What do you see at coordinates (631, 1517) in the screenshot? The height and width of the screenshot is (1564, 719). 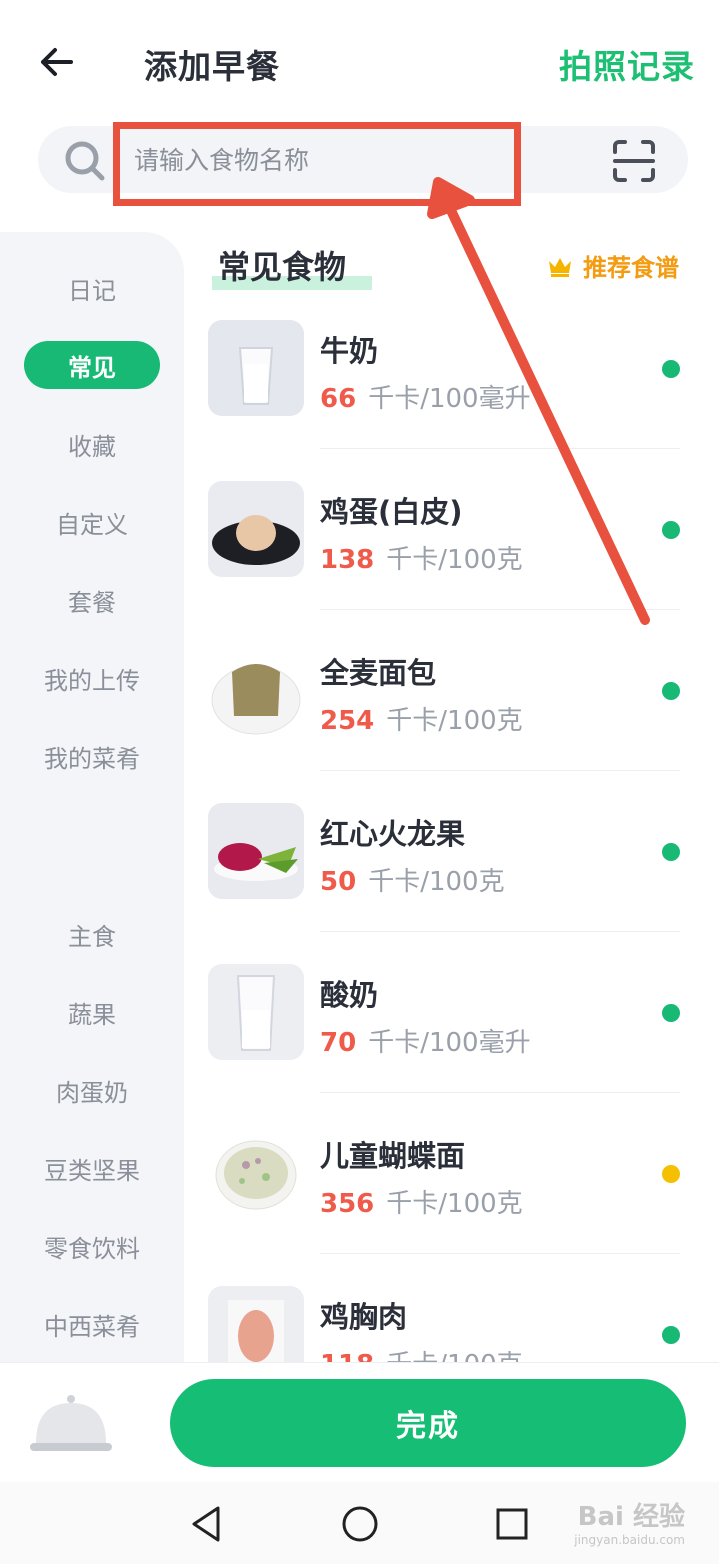 I see `watermark-text: Bai 经验` at bounding box center [631, 1517].